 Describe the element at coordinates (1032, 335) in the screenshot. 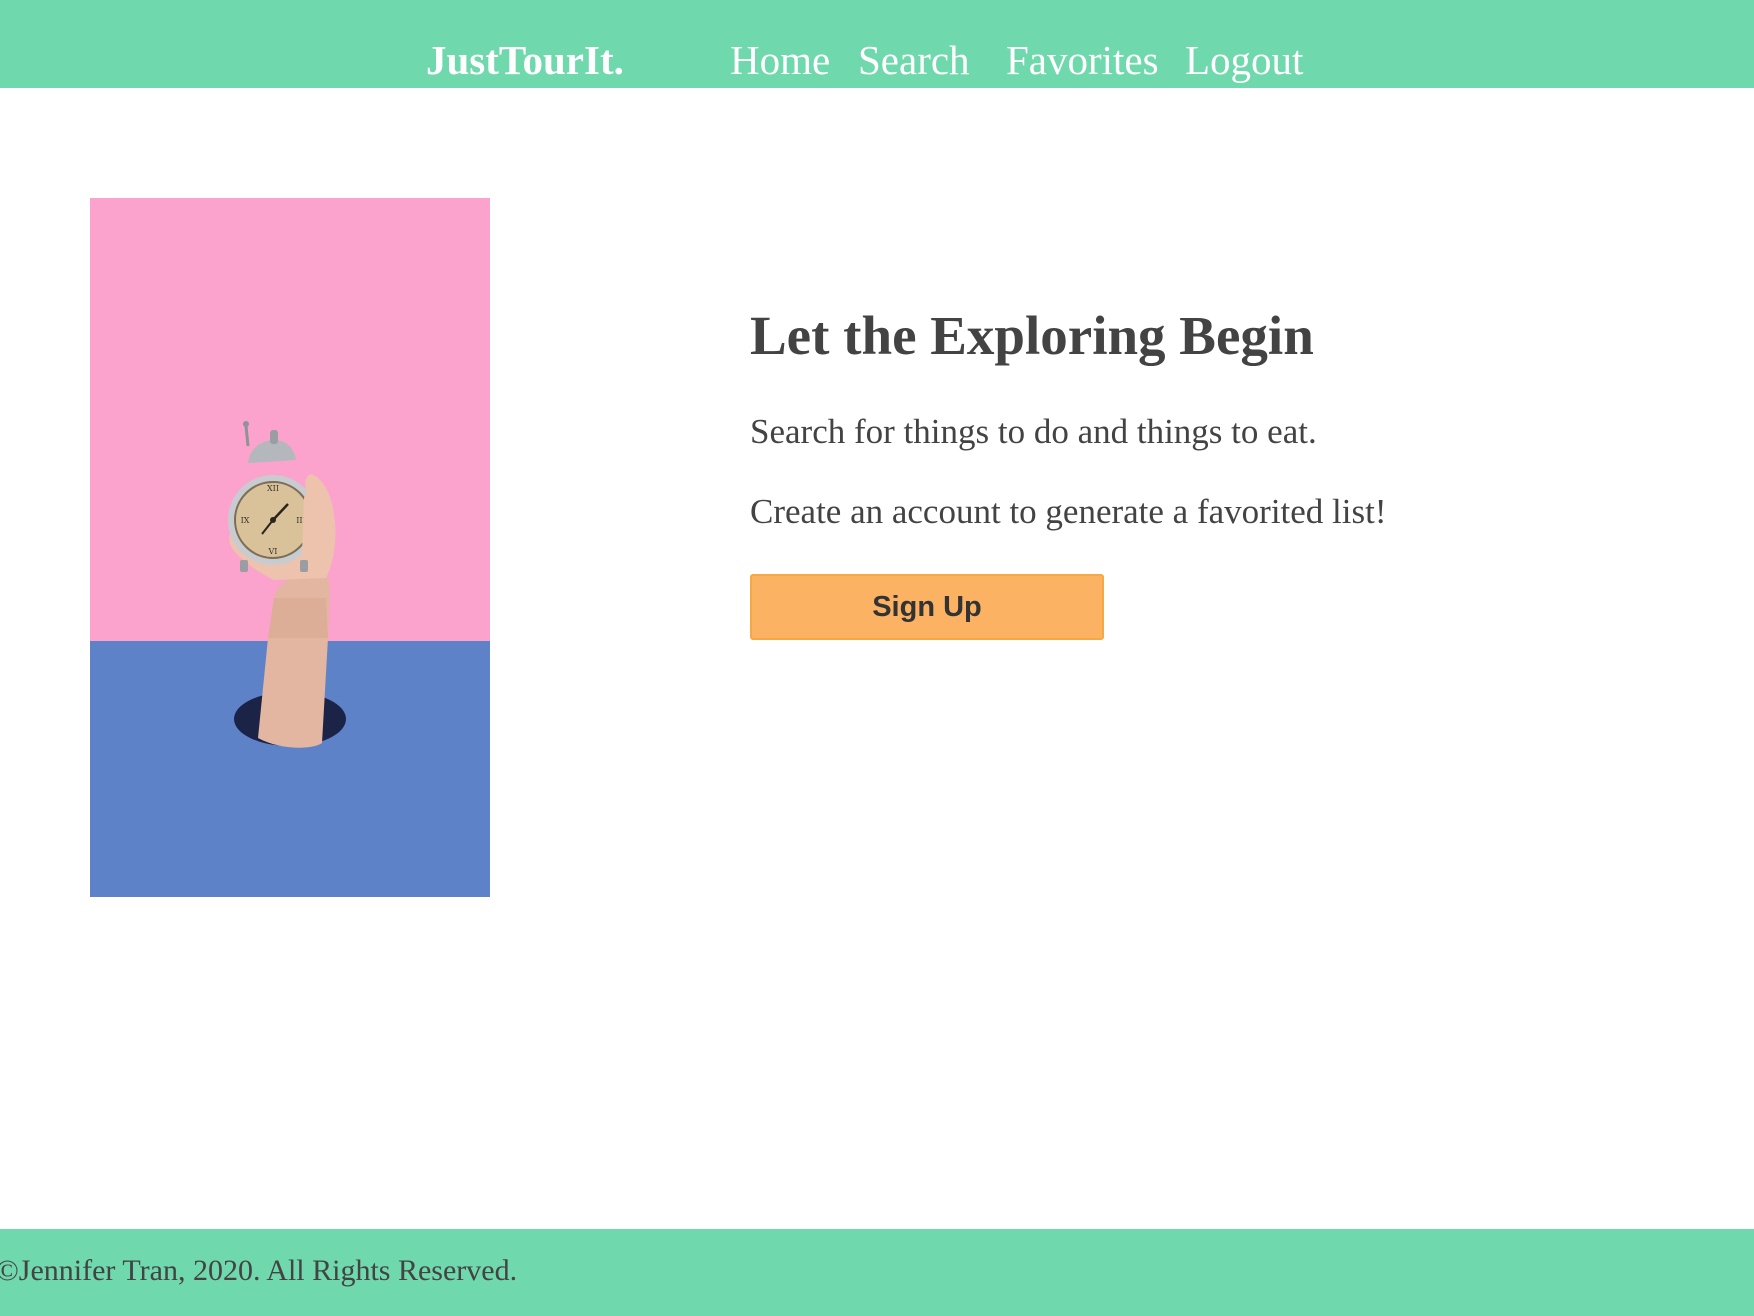

I see `hero-title: Let the Exploring Begin` at that location.